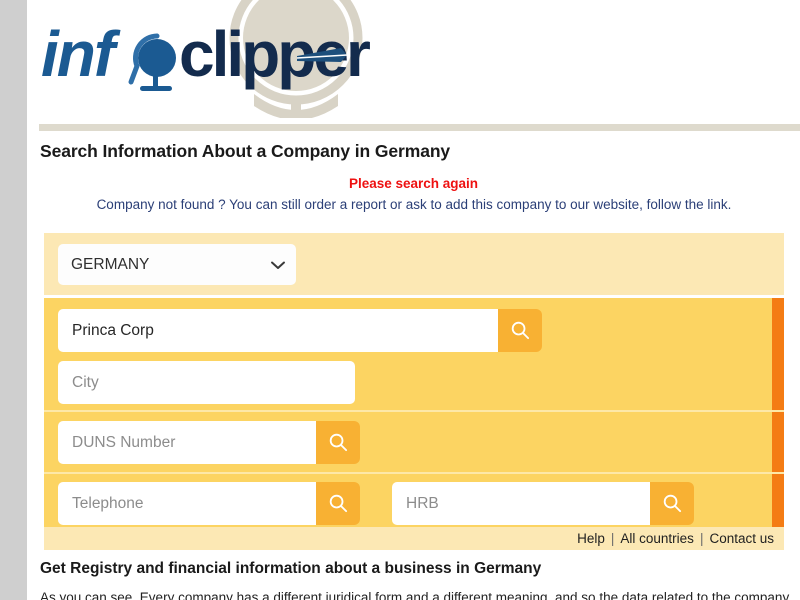 The width and height of the screenshot is (800, 600). I want to click on company-name-input, so click(278, 330).